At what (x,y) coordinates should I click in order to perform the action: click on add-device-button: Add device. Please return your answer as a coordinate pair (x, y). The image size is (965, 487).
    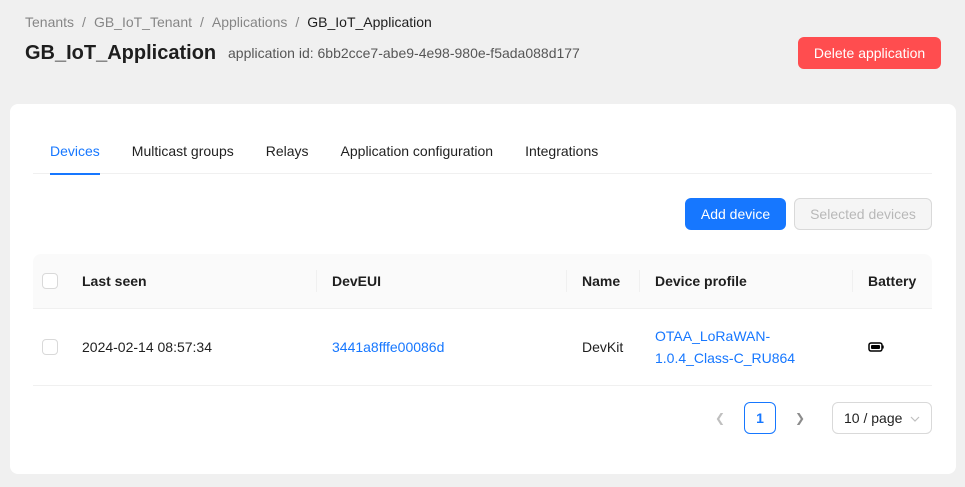
    Looking at the image, I should click on (735, 214).